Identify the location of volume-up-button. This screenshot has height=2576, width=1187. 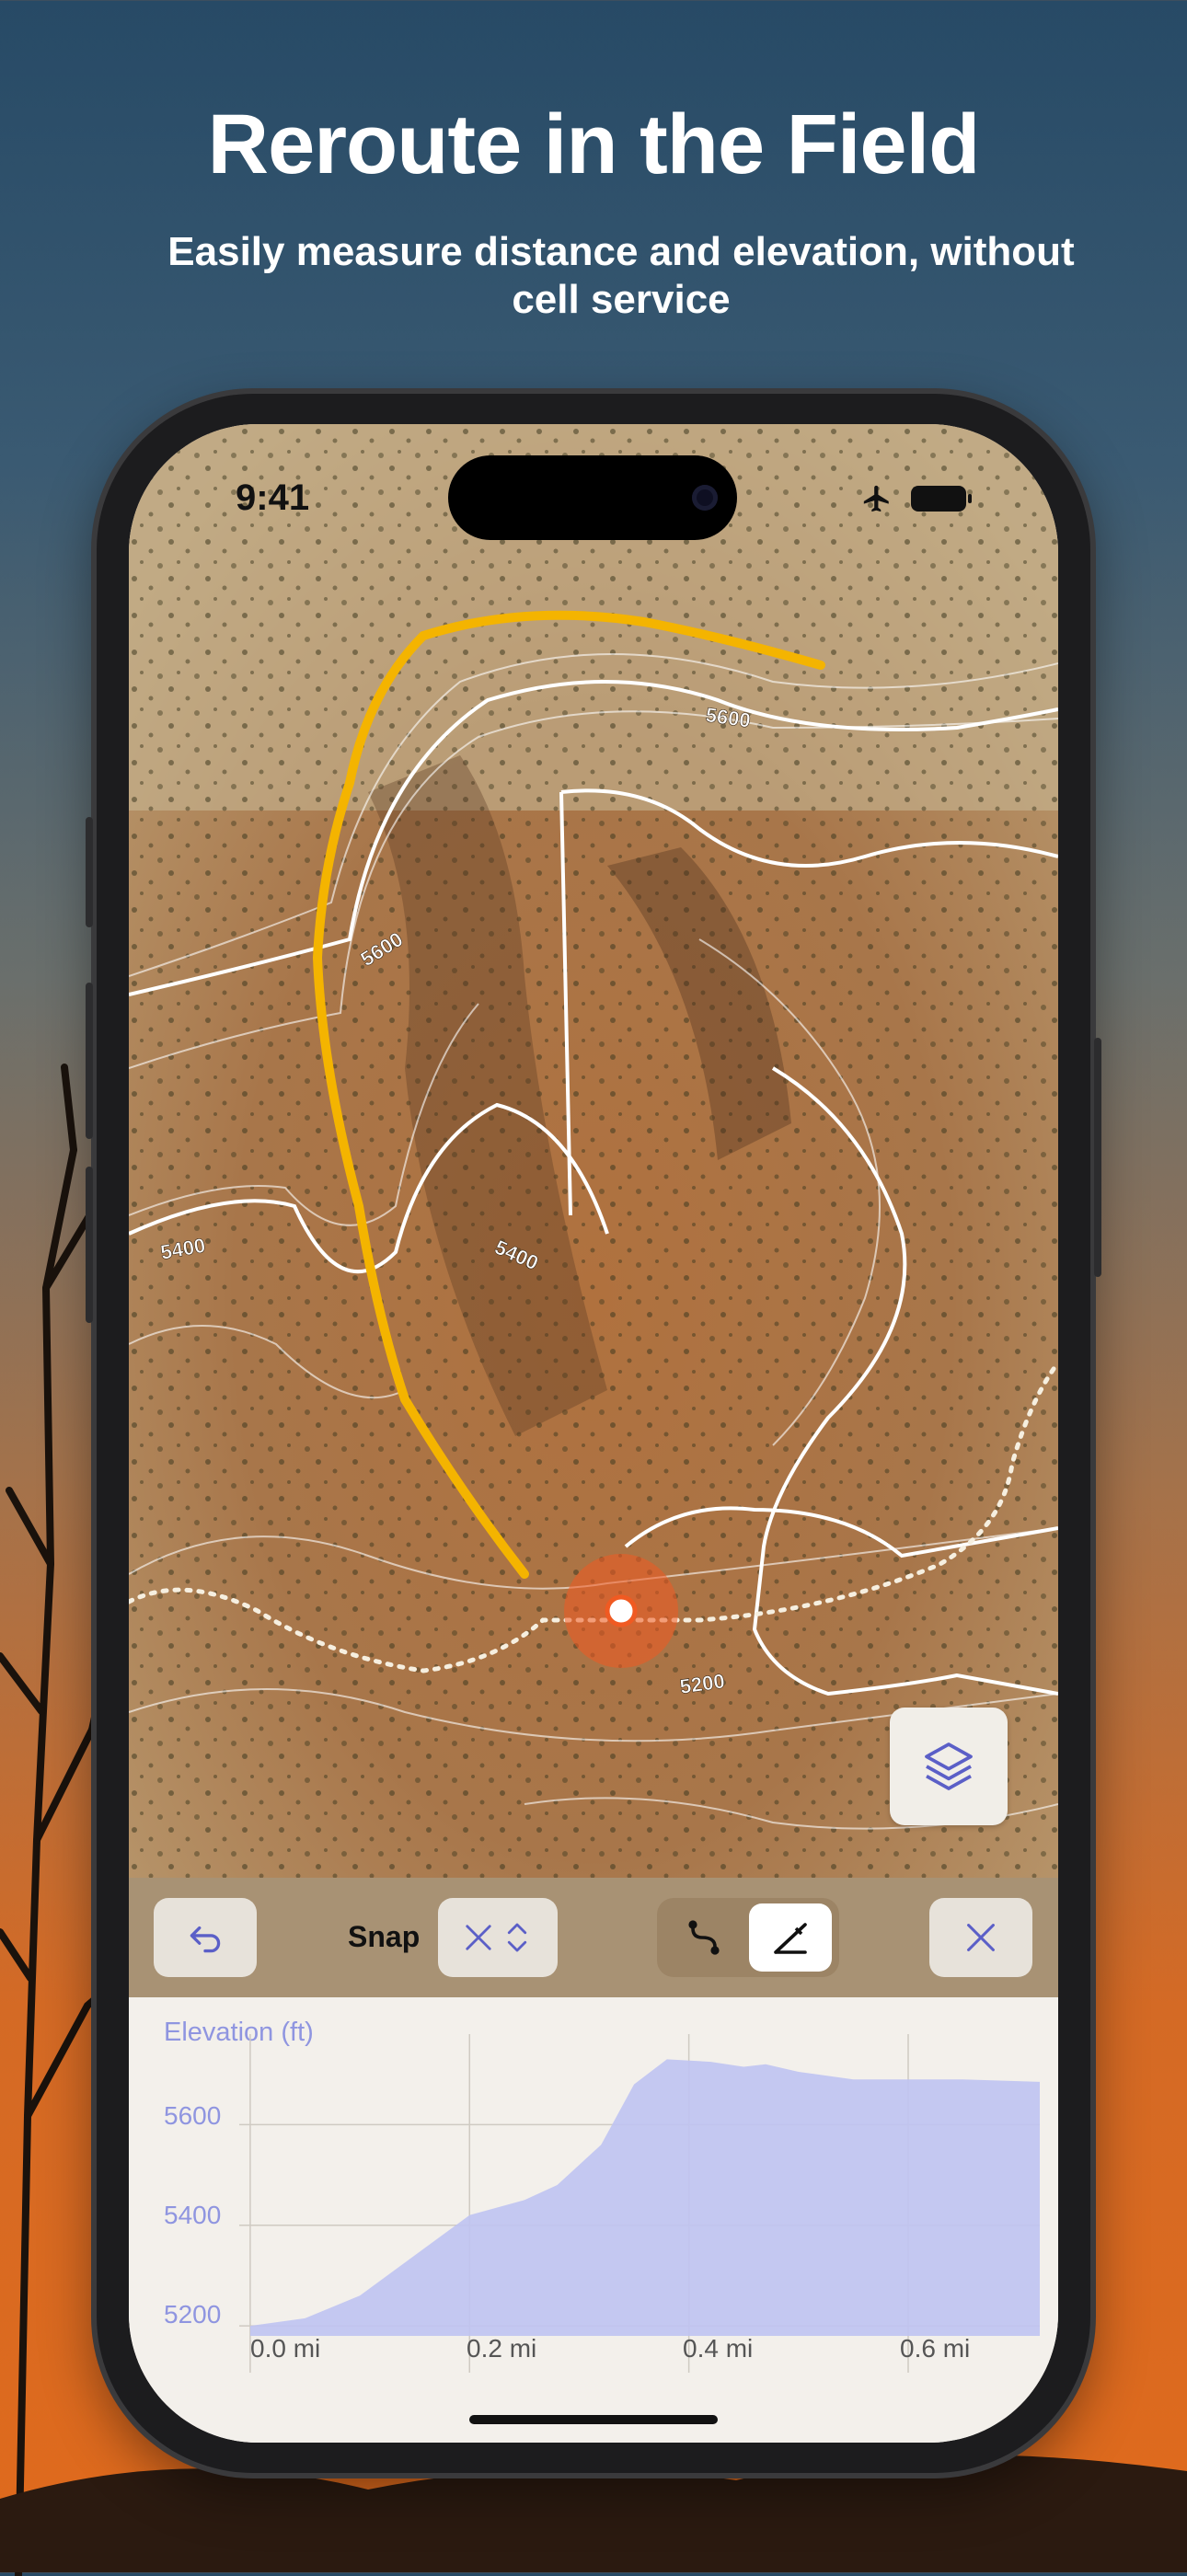
(89, 1061).